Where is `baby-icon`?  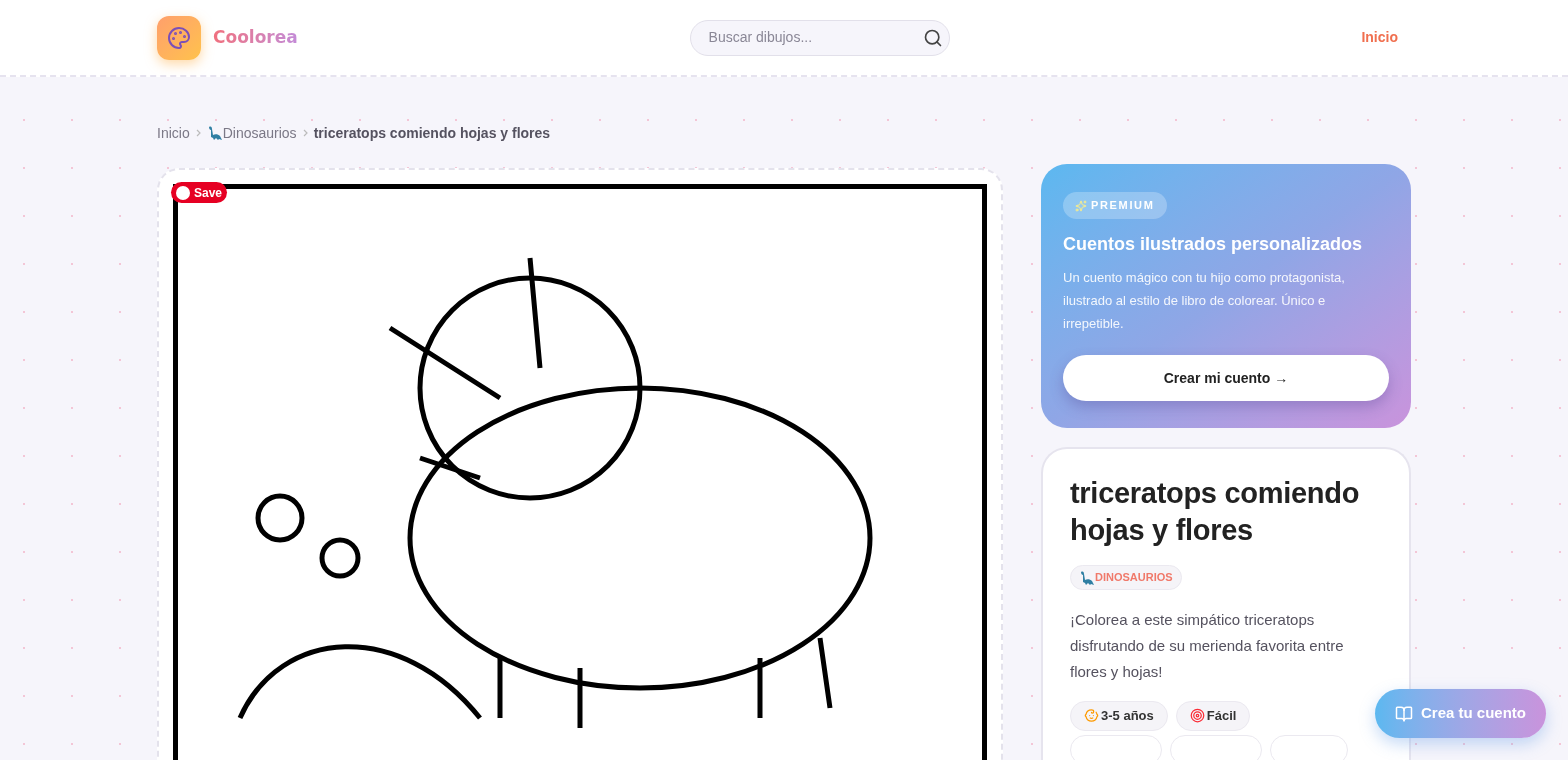 baby-icon is located at coordinates (1091, 715).